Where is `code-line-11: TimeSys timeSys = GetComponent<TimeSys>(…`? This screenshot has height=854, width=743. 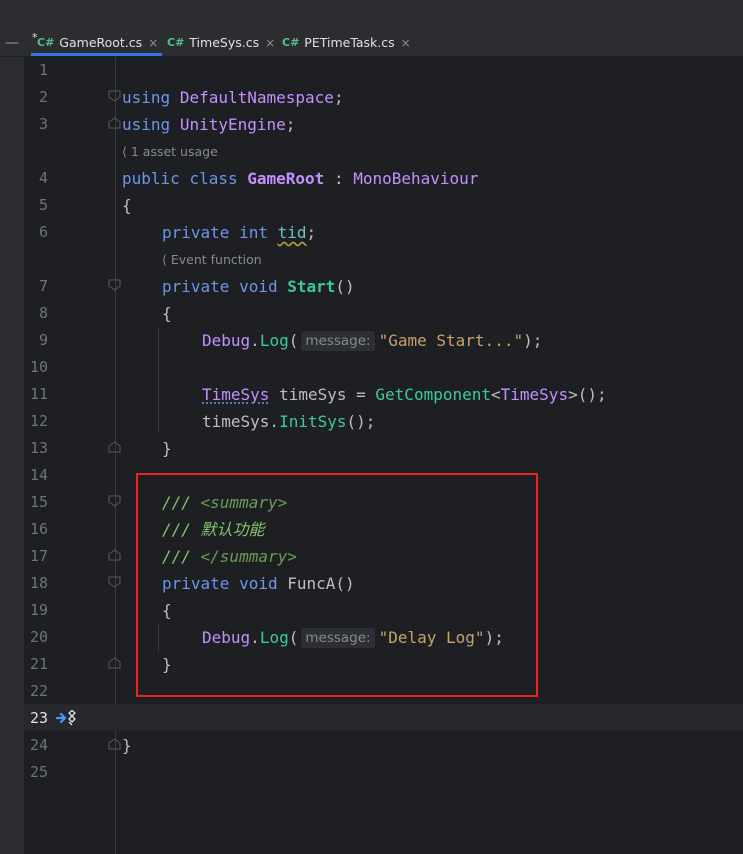
code-line-11: TimeSys timeSys = GetComponent<TimeSys>(… is located at coordinates (404, 394).